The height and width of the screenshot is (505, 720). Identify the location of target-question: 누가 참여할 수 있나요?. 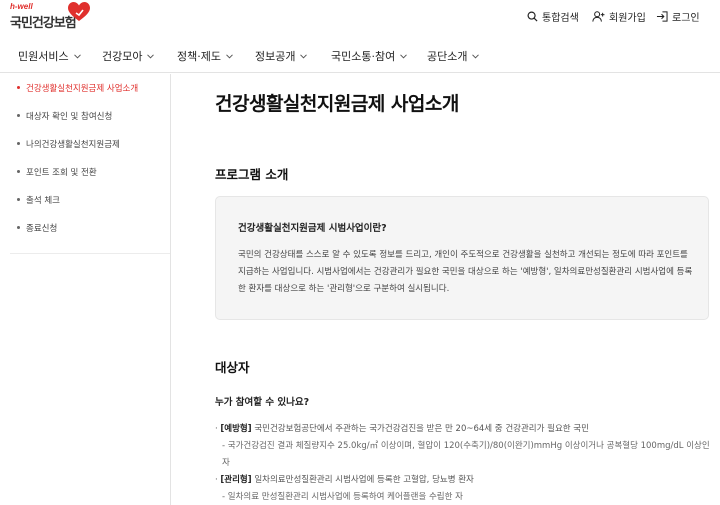
(262, 402).